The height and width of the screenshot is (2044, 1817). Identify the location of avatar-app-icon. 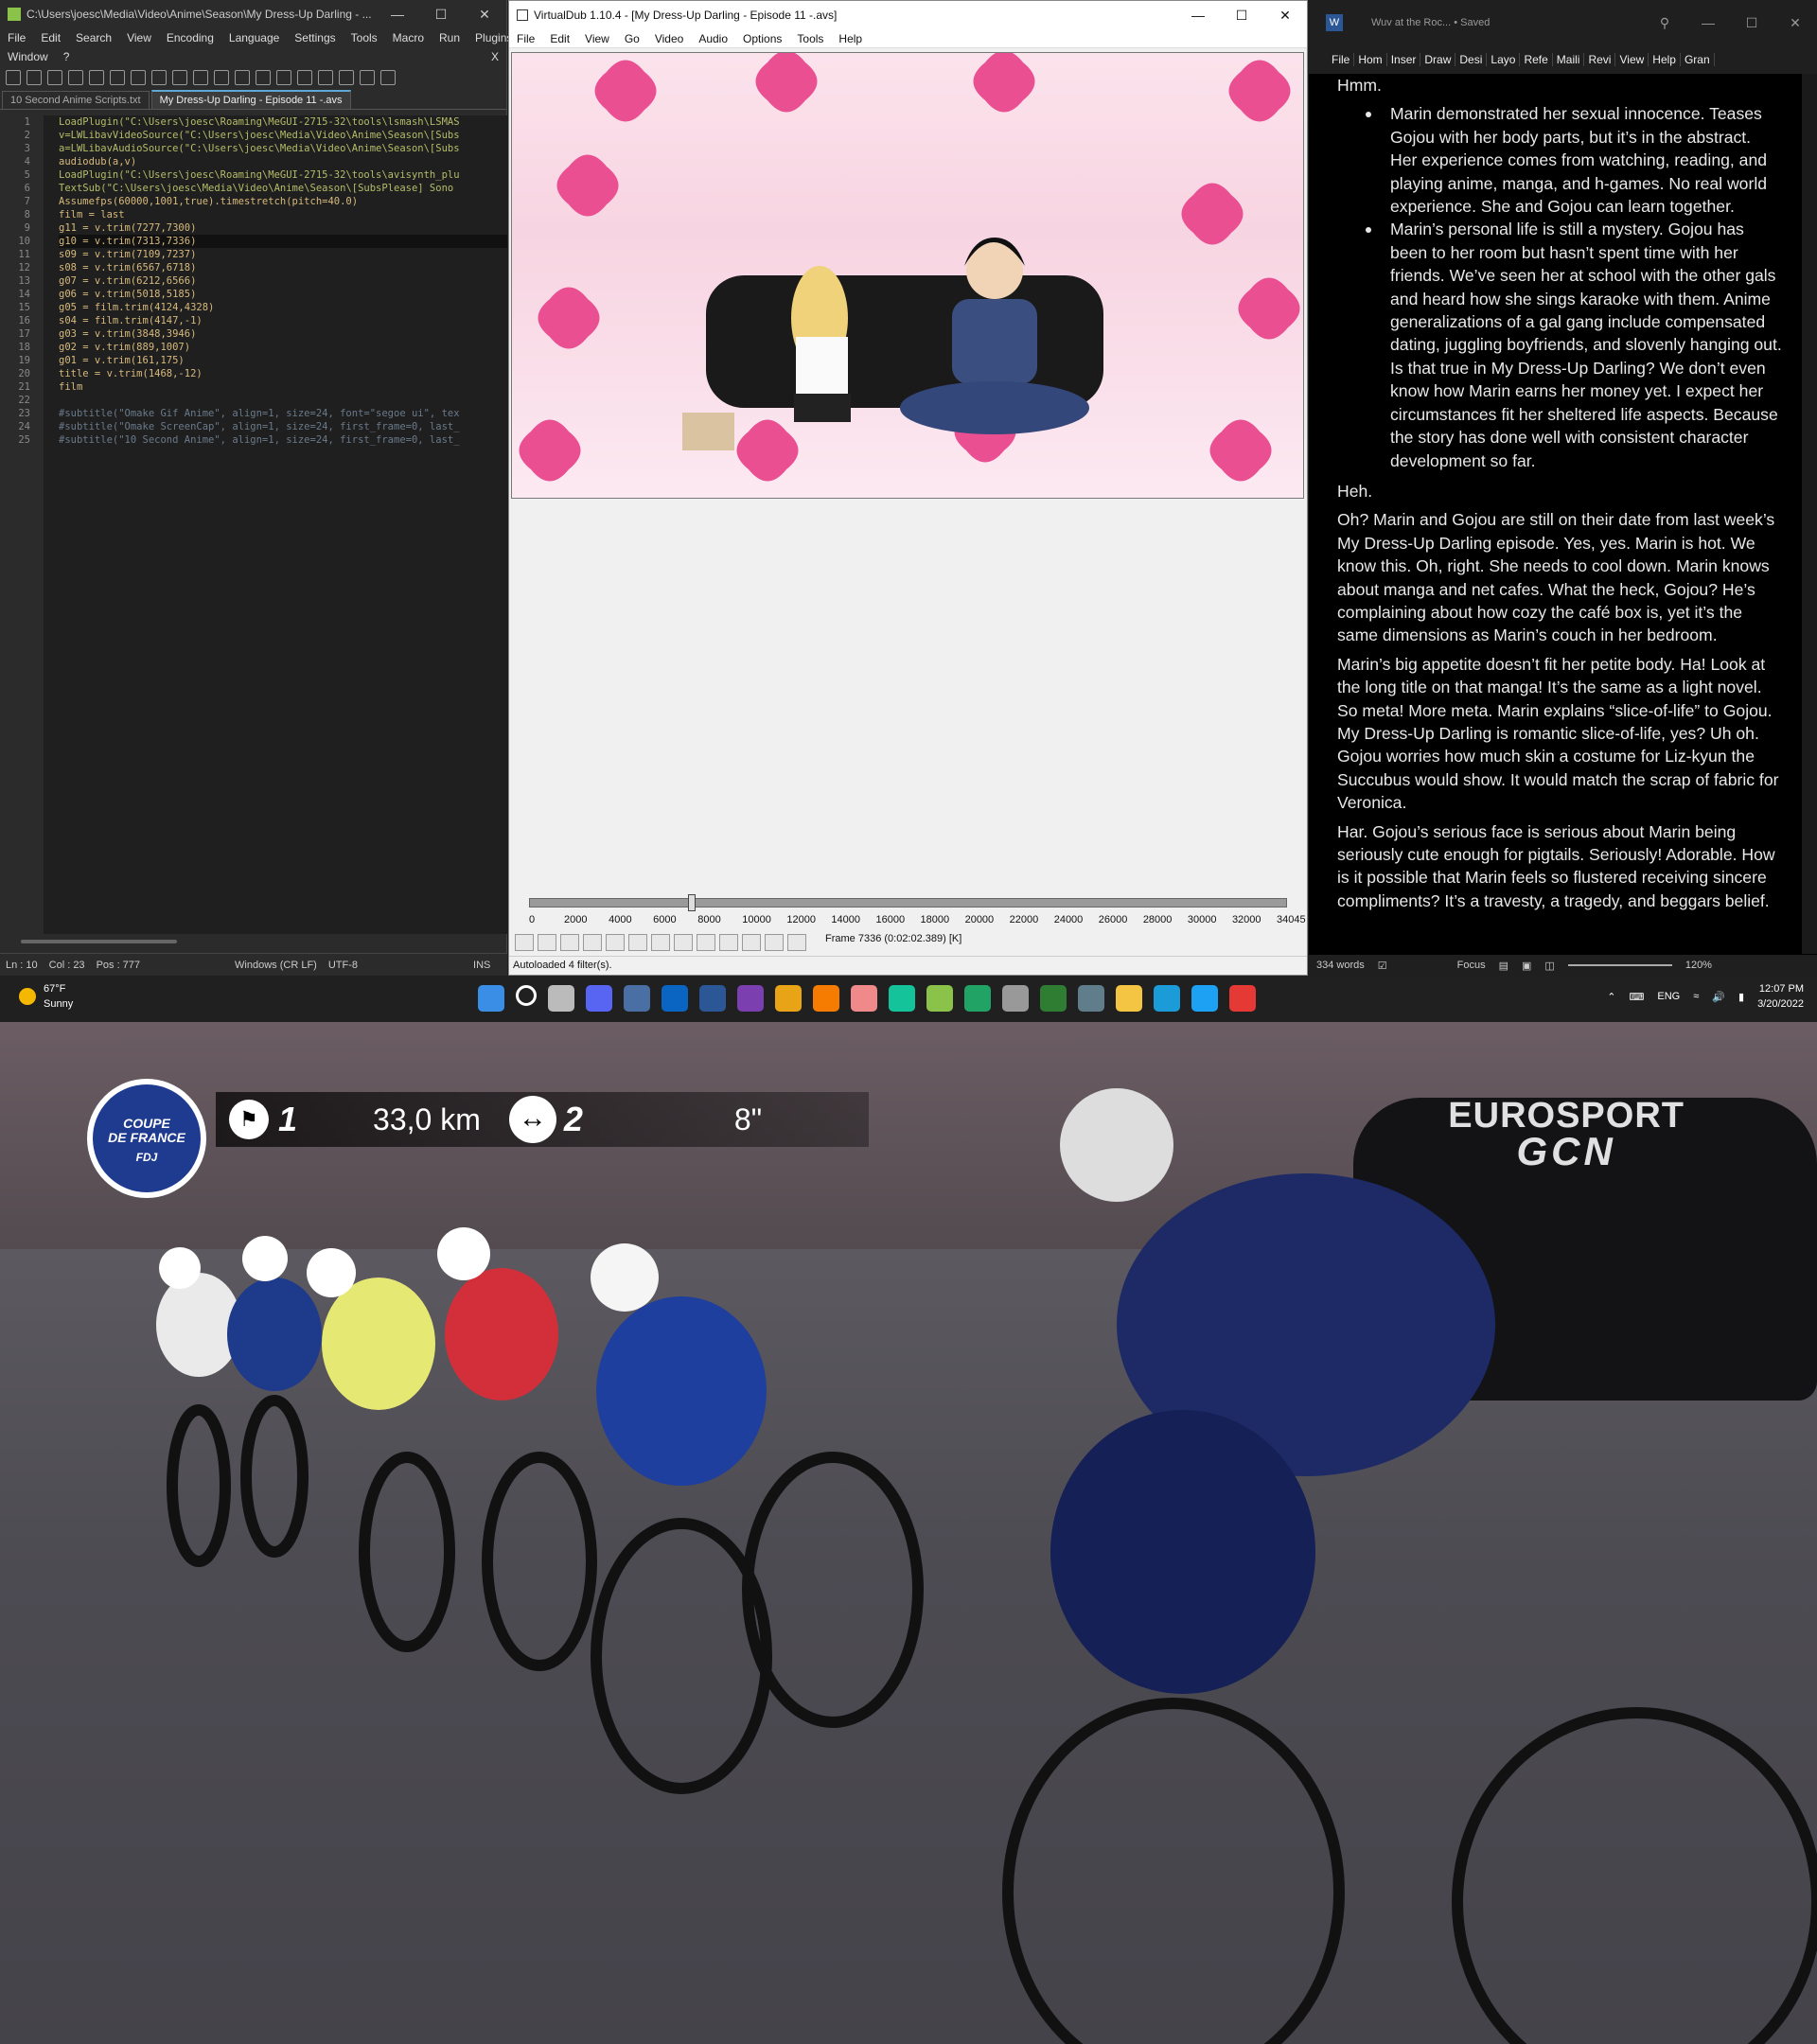
(864, 998).